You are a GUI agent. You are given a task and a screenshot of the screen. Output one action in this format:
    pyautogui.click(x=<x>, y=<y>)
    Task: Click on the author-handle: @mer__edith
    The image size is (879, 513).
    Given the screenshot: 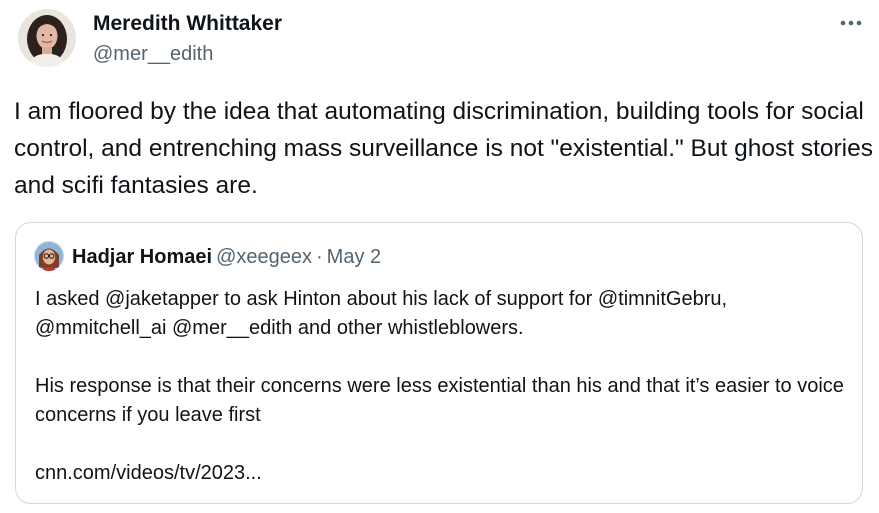 What is the action you would take?
    pyautogui.click(x=153, y=54)
    